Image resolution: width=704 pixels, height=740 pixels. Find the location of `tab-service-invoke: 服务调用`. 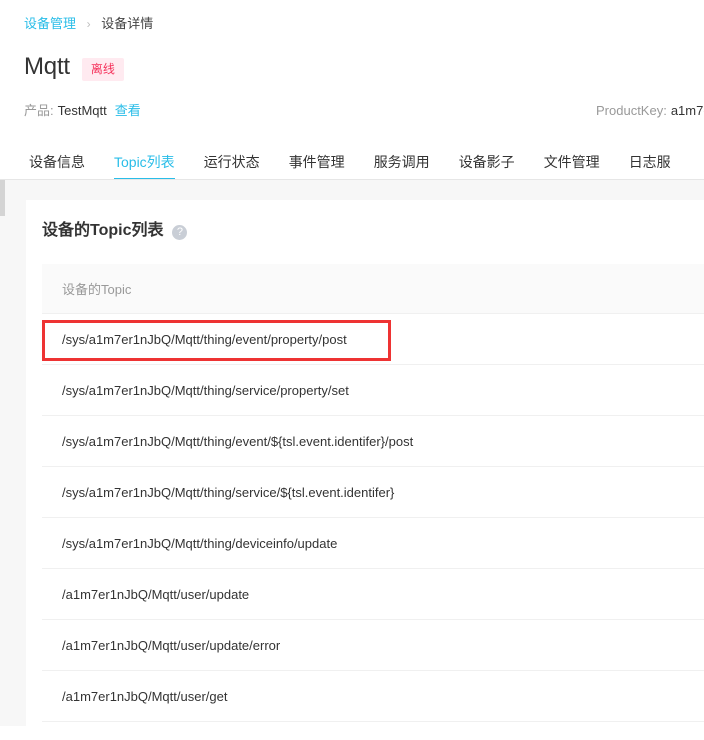

tab-service-invoke: 服务调用 is located at coordinates (402, 162).